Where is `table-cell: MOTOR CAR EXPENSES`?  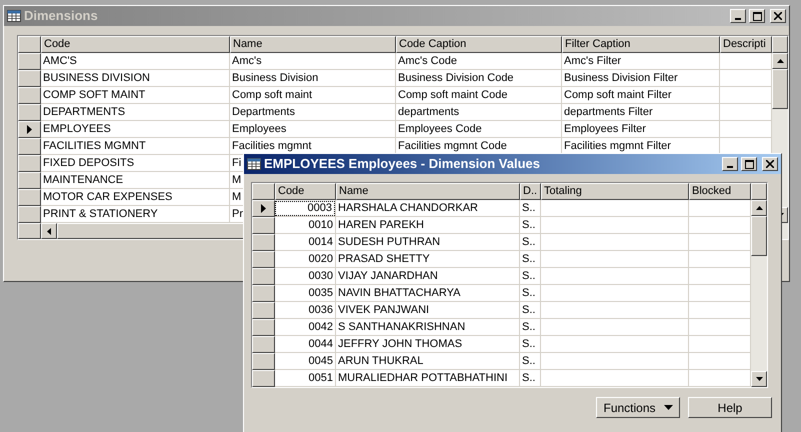 table-cell: MOTOR CAR EXPENSES is located at coordinates (135, 197).